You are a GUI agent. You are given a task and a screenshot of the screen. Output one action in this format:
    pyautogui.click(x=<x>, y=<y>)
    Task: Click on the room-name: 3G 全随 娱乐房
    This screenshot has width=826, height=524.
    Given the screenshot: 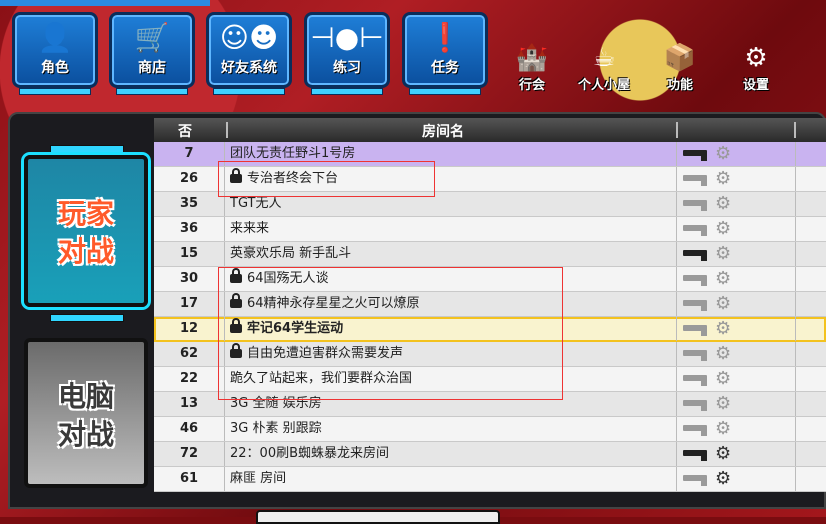 What is the action you would take?
    pyautogui.click(x=276, y=404)
    